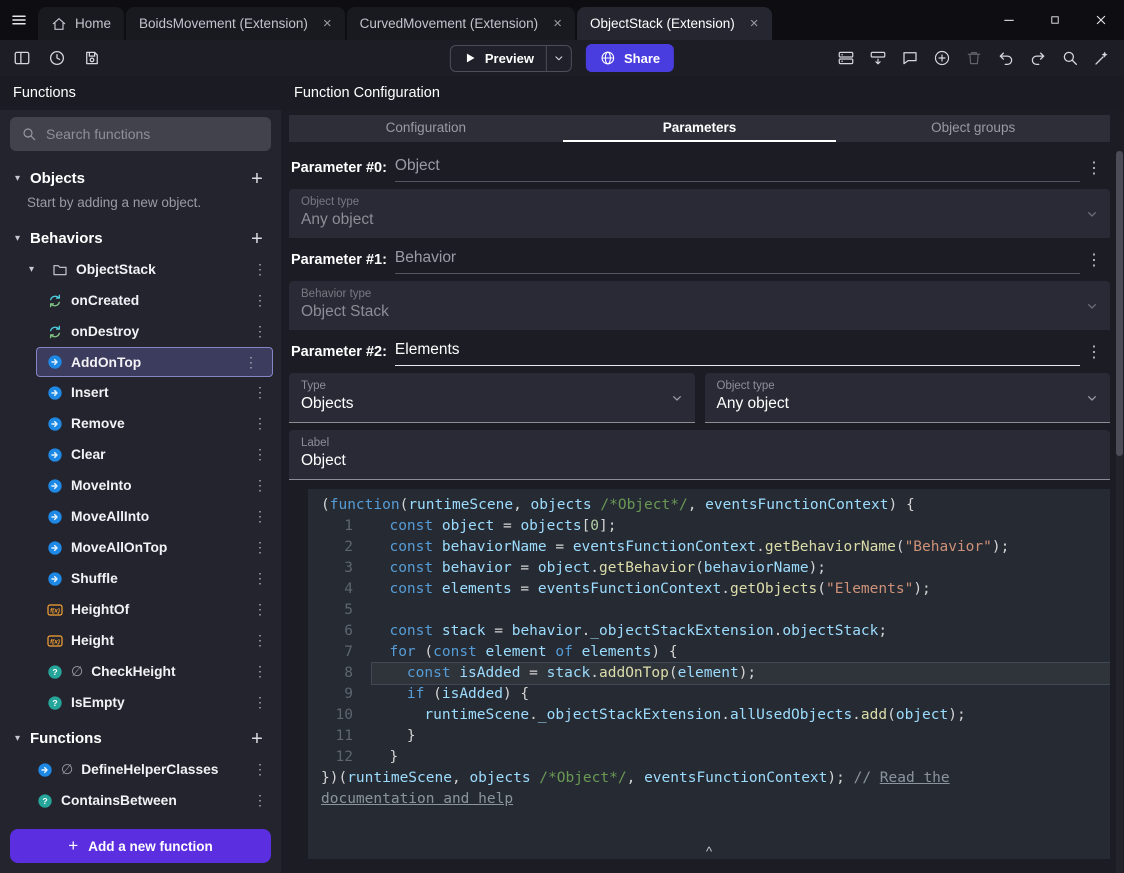  I want to click on sidebar-item-oncreated: onCreated ⋮, so click(140, 300).